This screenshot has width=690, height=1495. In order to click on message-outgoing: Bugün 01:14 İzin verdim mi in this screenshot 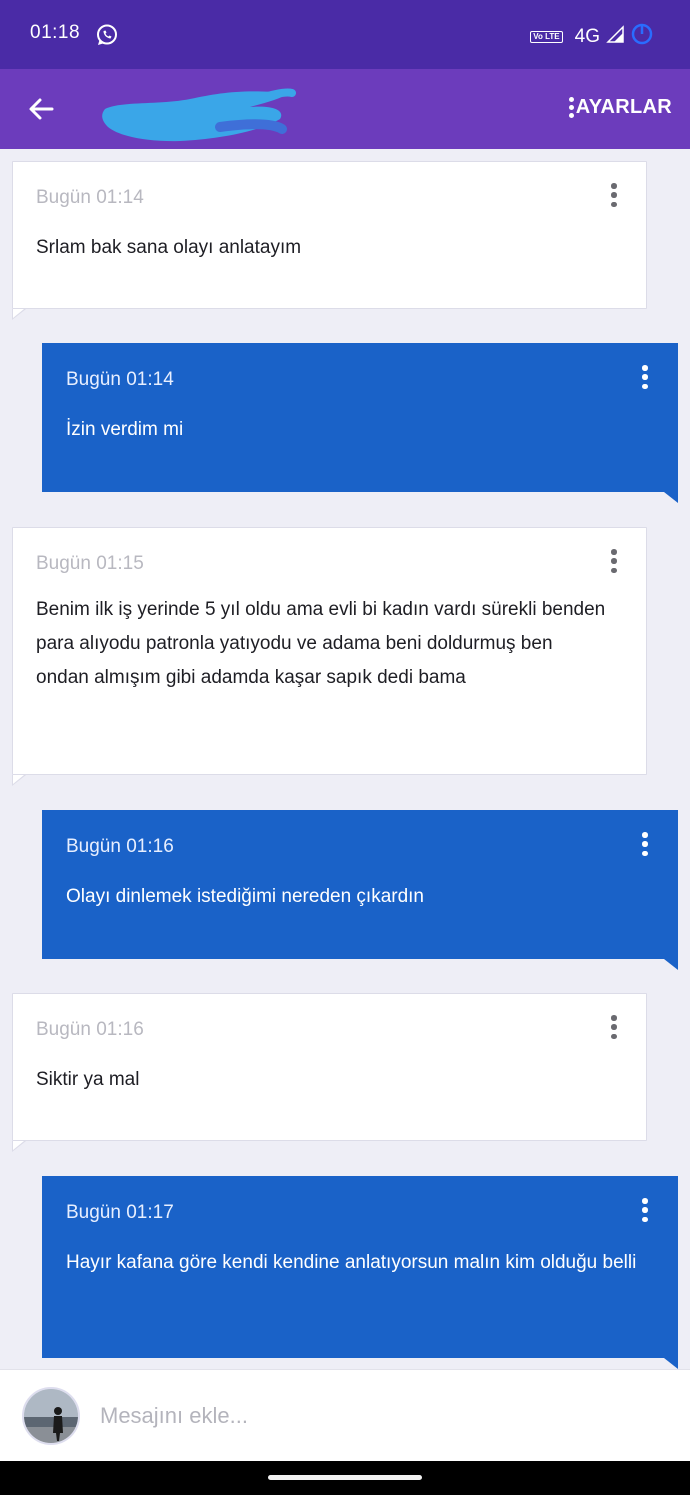, I will do `click(360, 423)`.